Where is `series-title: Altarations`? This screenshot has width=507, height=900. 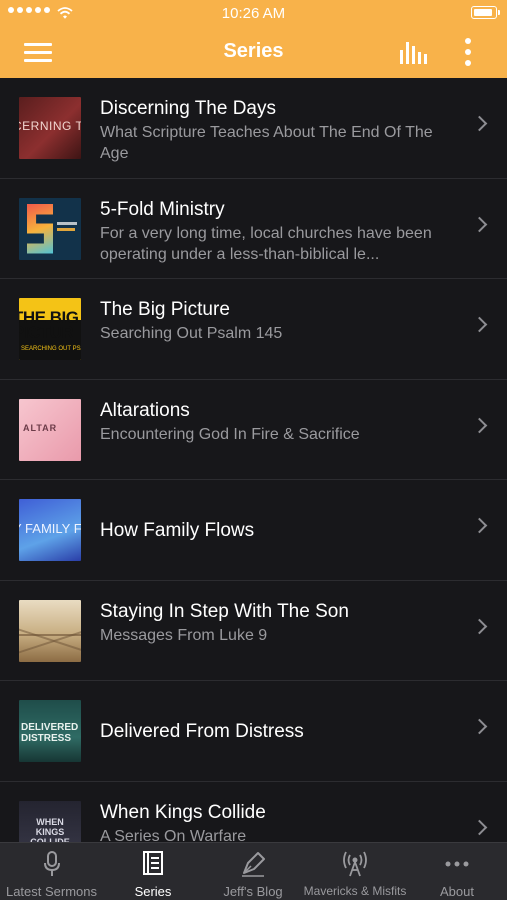 series-title: Altarations is located at coordinates (145, 410).